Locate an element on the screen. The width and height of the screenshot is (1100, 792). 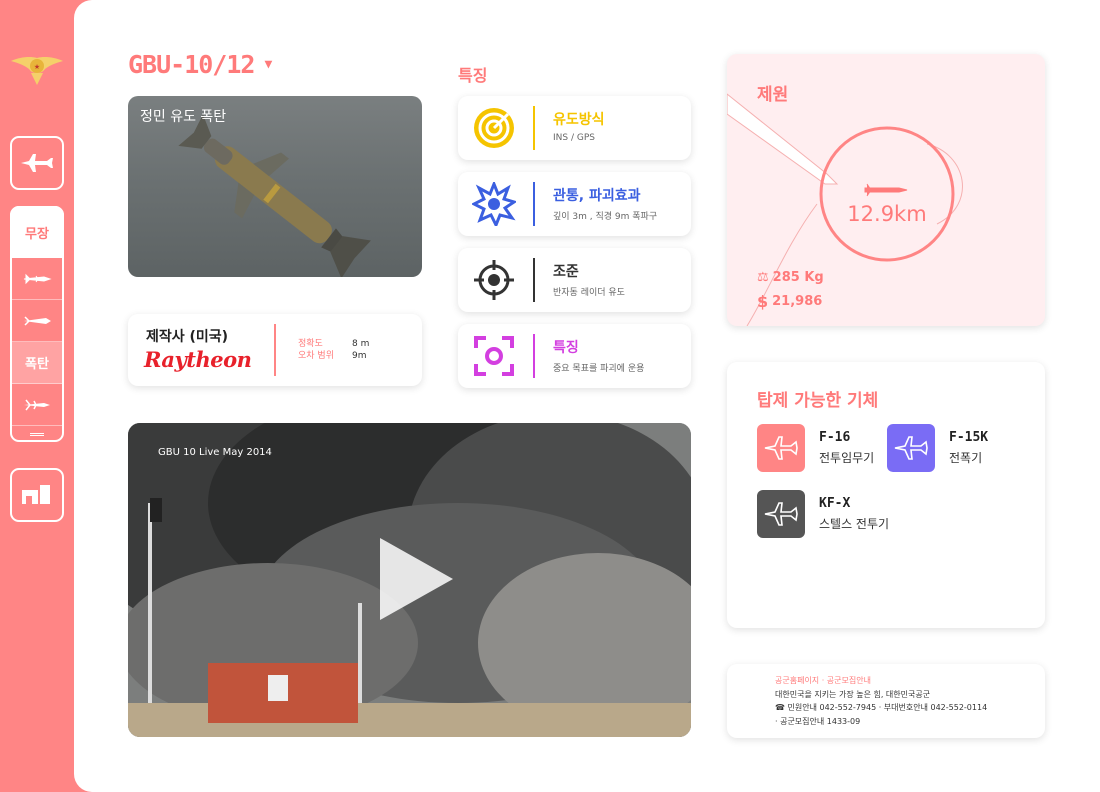
bomb-caption: 정민 유도 폭탄 is located at coordinates (183, 117).